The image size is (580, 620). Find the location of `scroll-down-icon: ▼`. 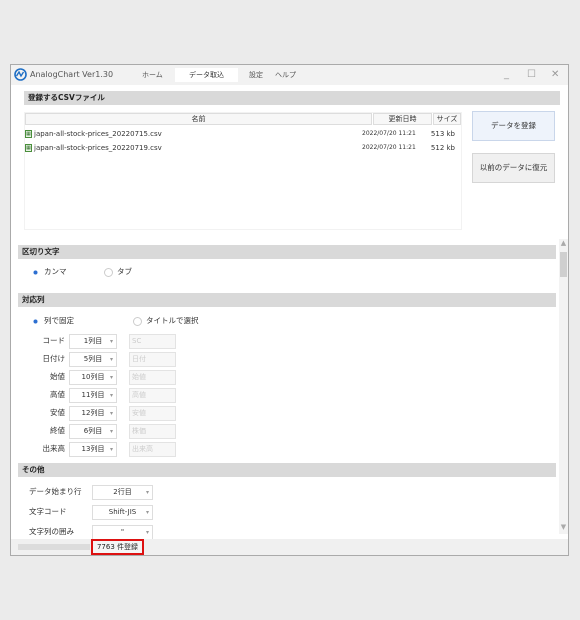

scroll-down-icon: ▼ is located at coordinates (563, 527).